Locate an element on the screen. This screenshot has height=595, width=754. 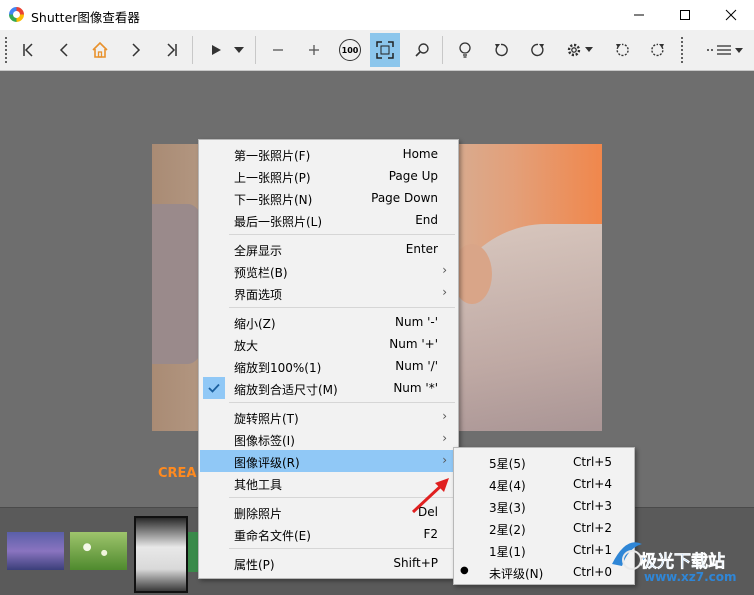
flip-right-icon is located at coordinates (657, 50).